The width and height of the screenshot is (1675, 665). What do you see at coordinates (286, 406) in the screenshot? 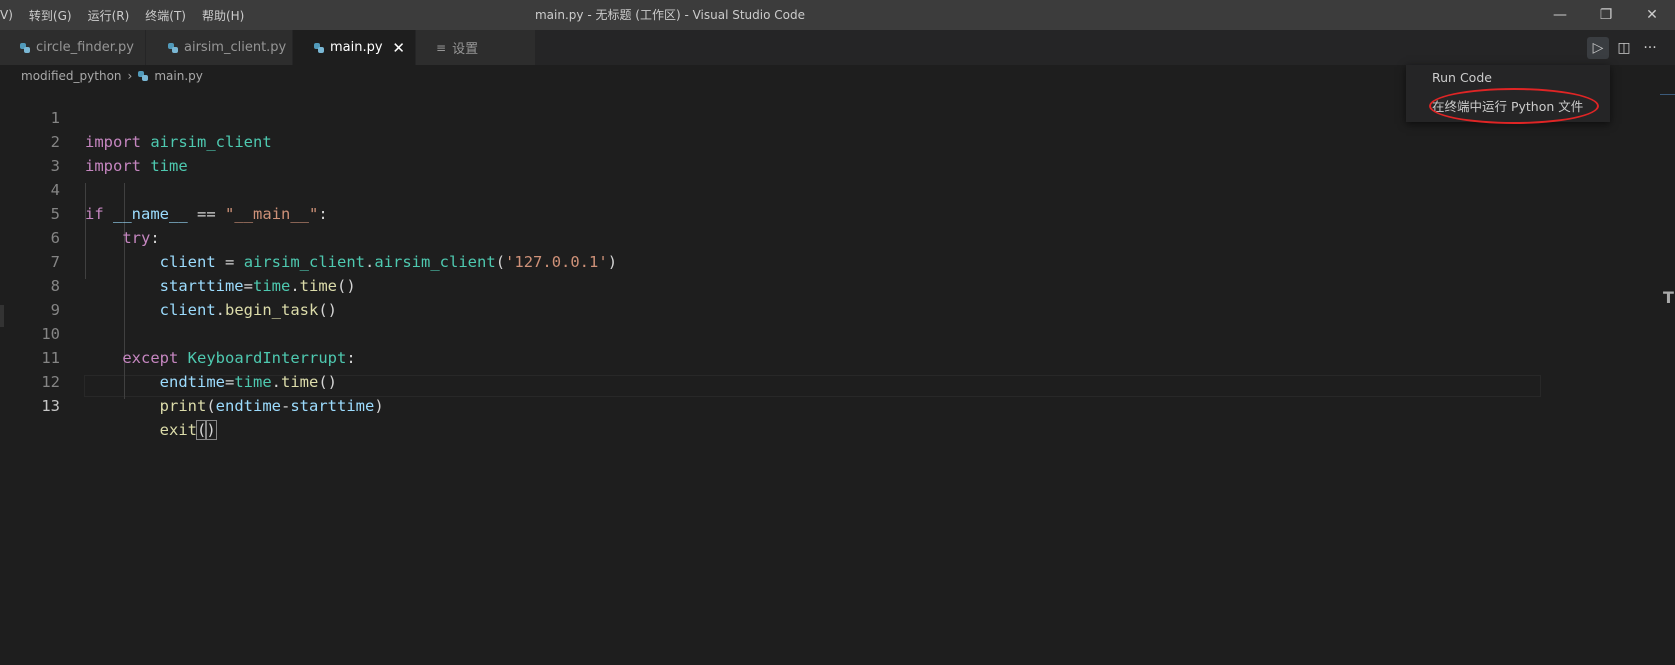
I see `token-operator: -` at bounding box center [286, 406].